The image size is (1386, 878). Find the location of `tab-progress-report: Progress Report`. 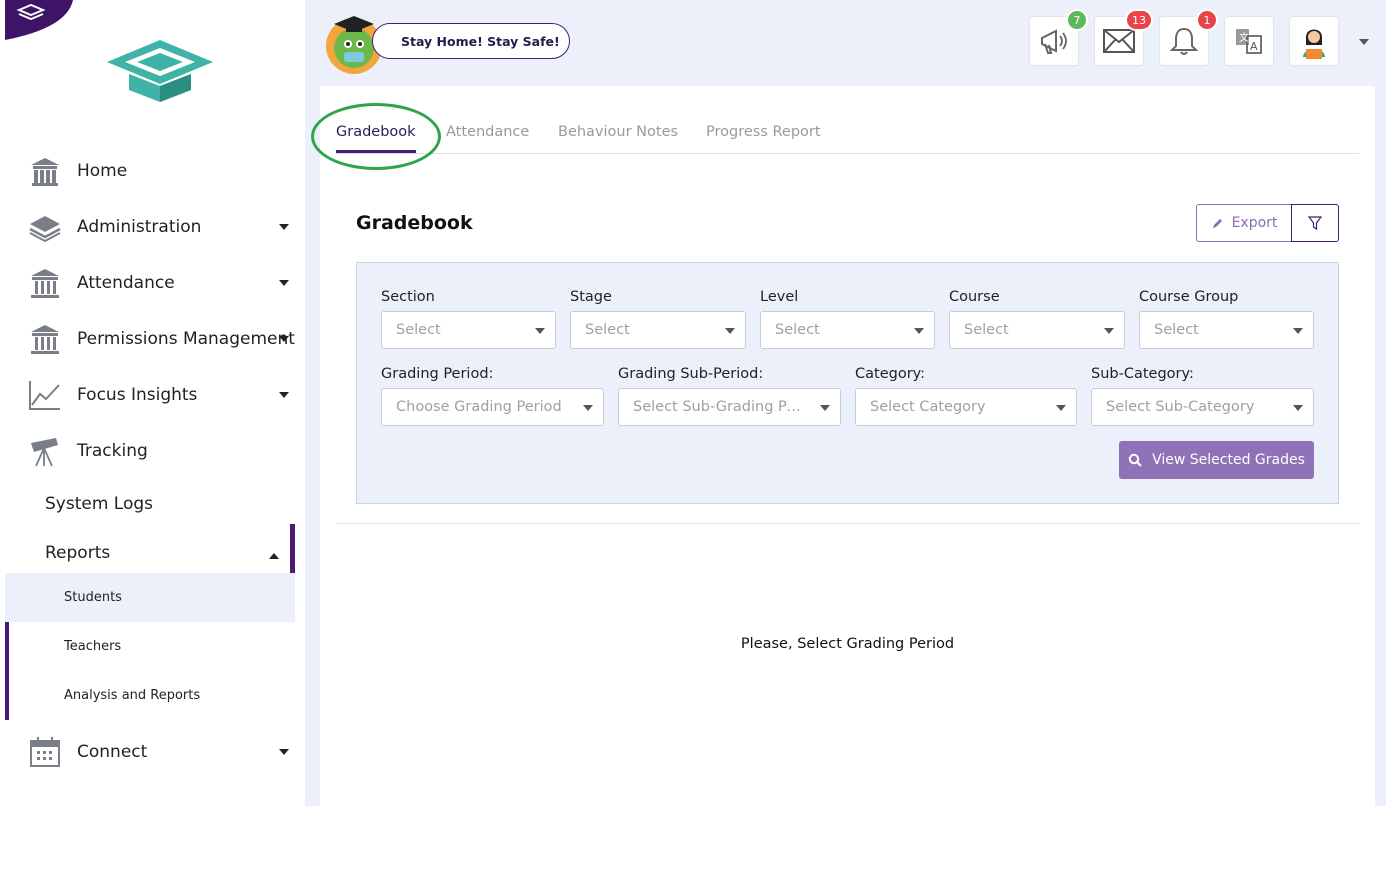

tab-progress-report: Progress Report is located at coordinates (763, 132).